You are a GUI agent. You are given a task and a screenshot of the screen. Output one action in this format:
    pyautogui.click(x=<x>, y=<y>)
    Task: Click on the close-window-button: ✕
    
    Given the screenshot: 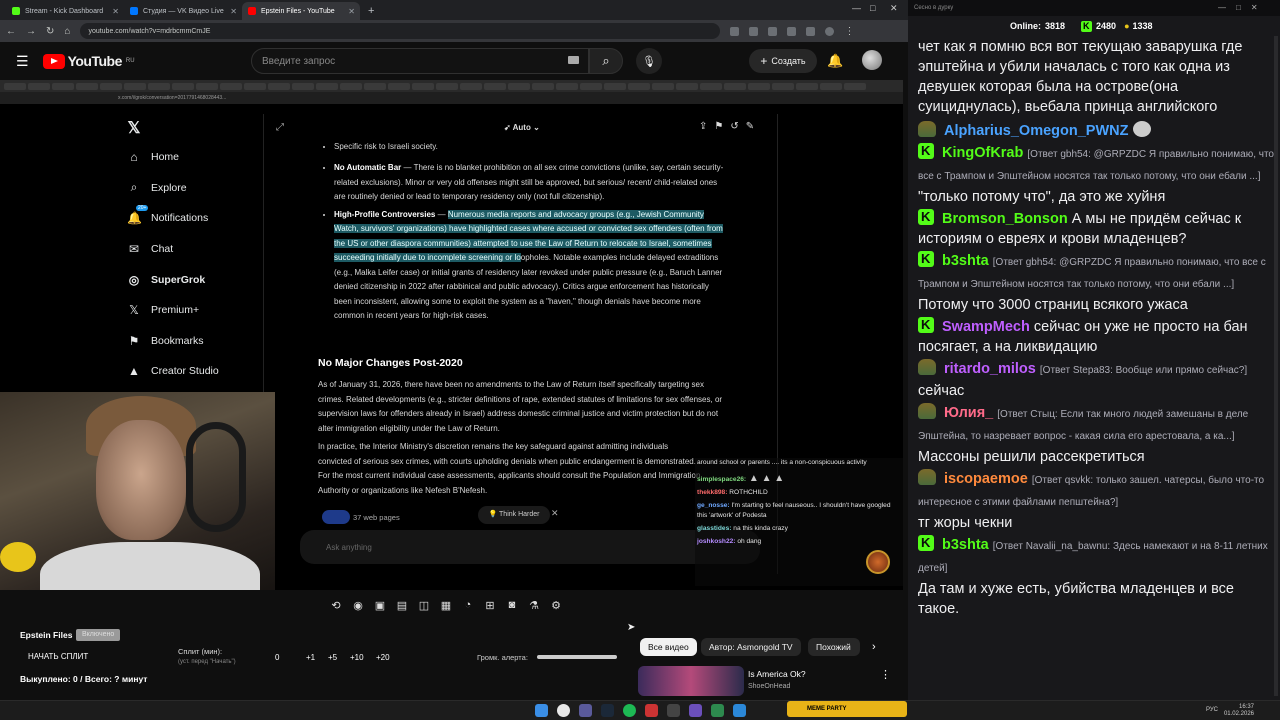 What is the action you would take?
    pyautogui.click(x=894, y=8)
    